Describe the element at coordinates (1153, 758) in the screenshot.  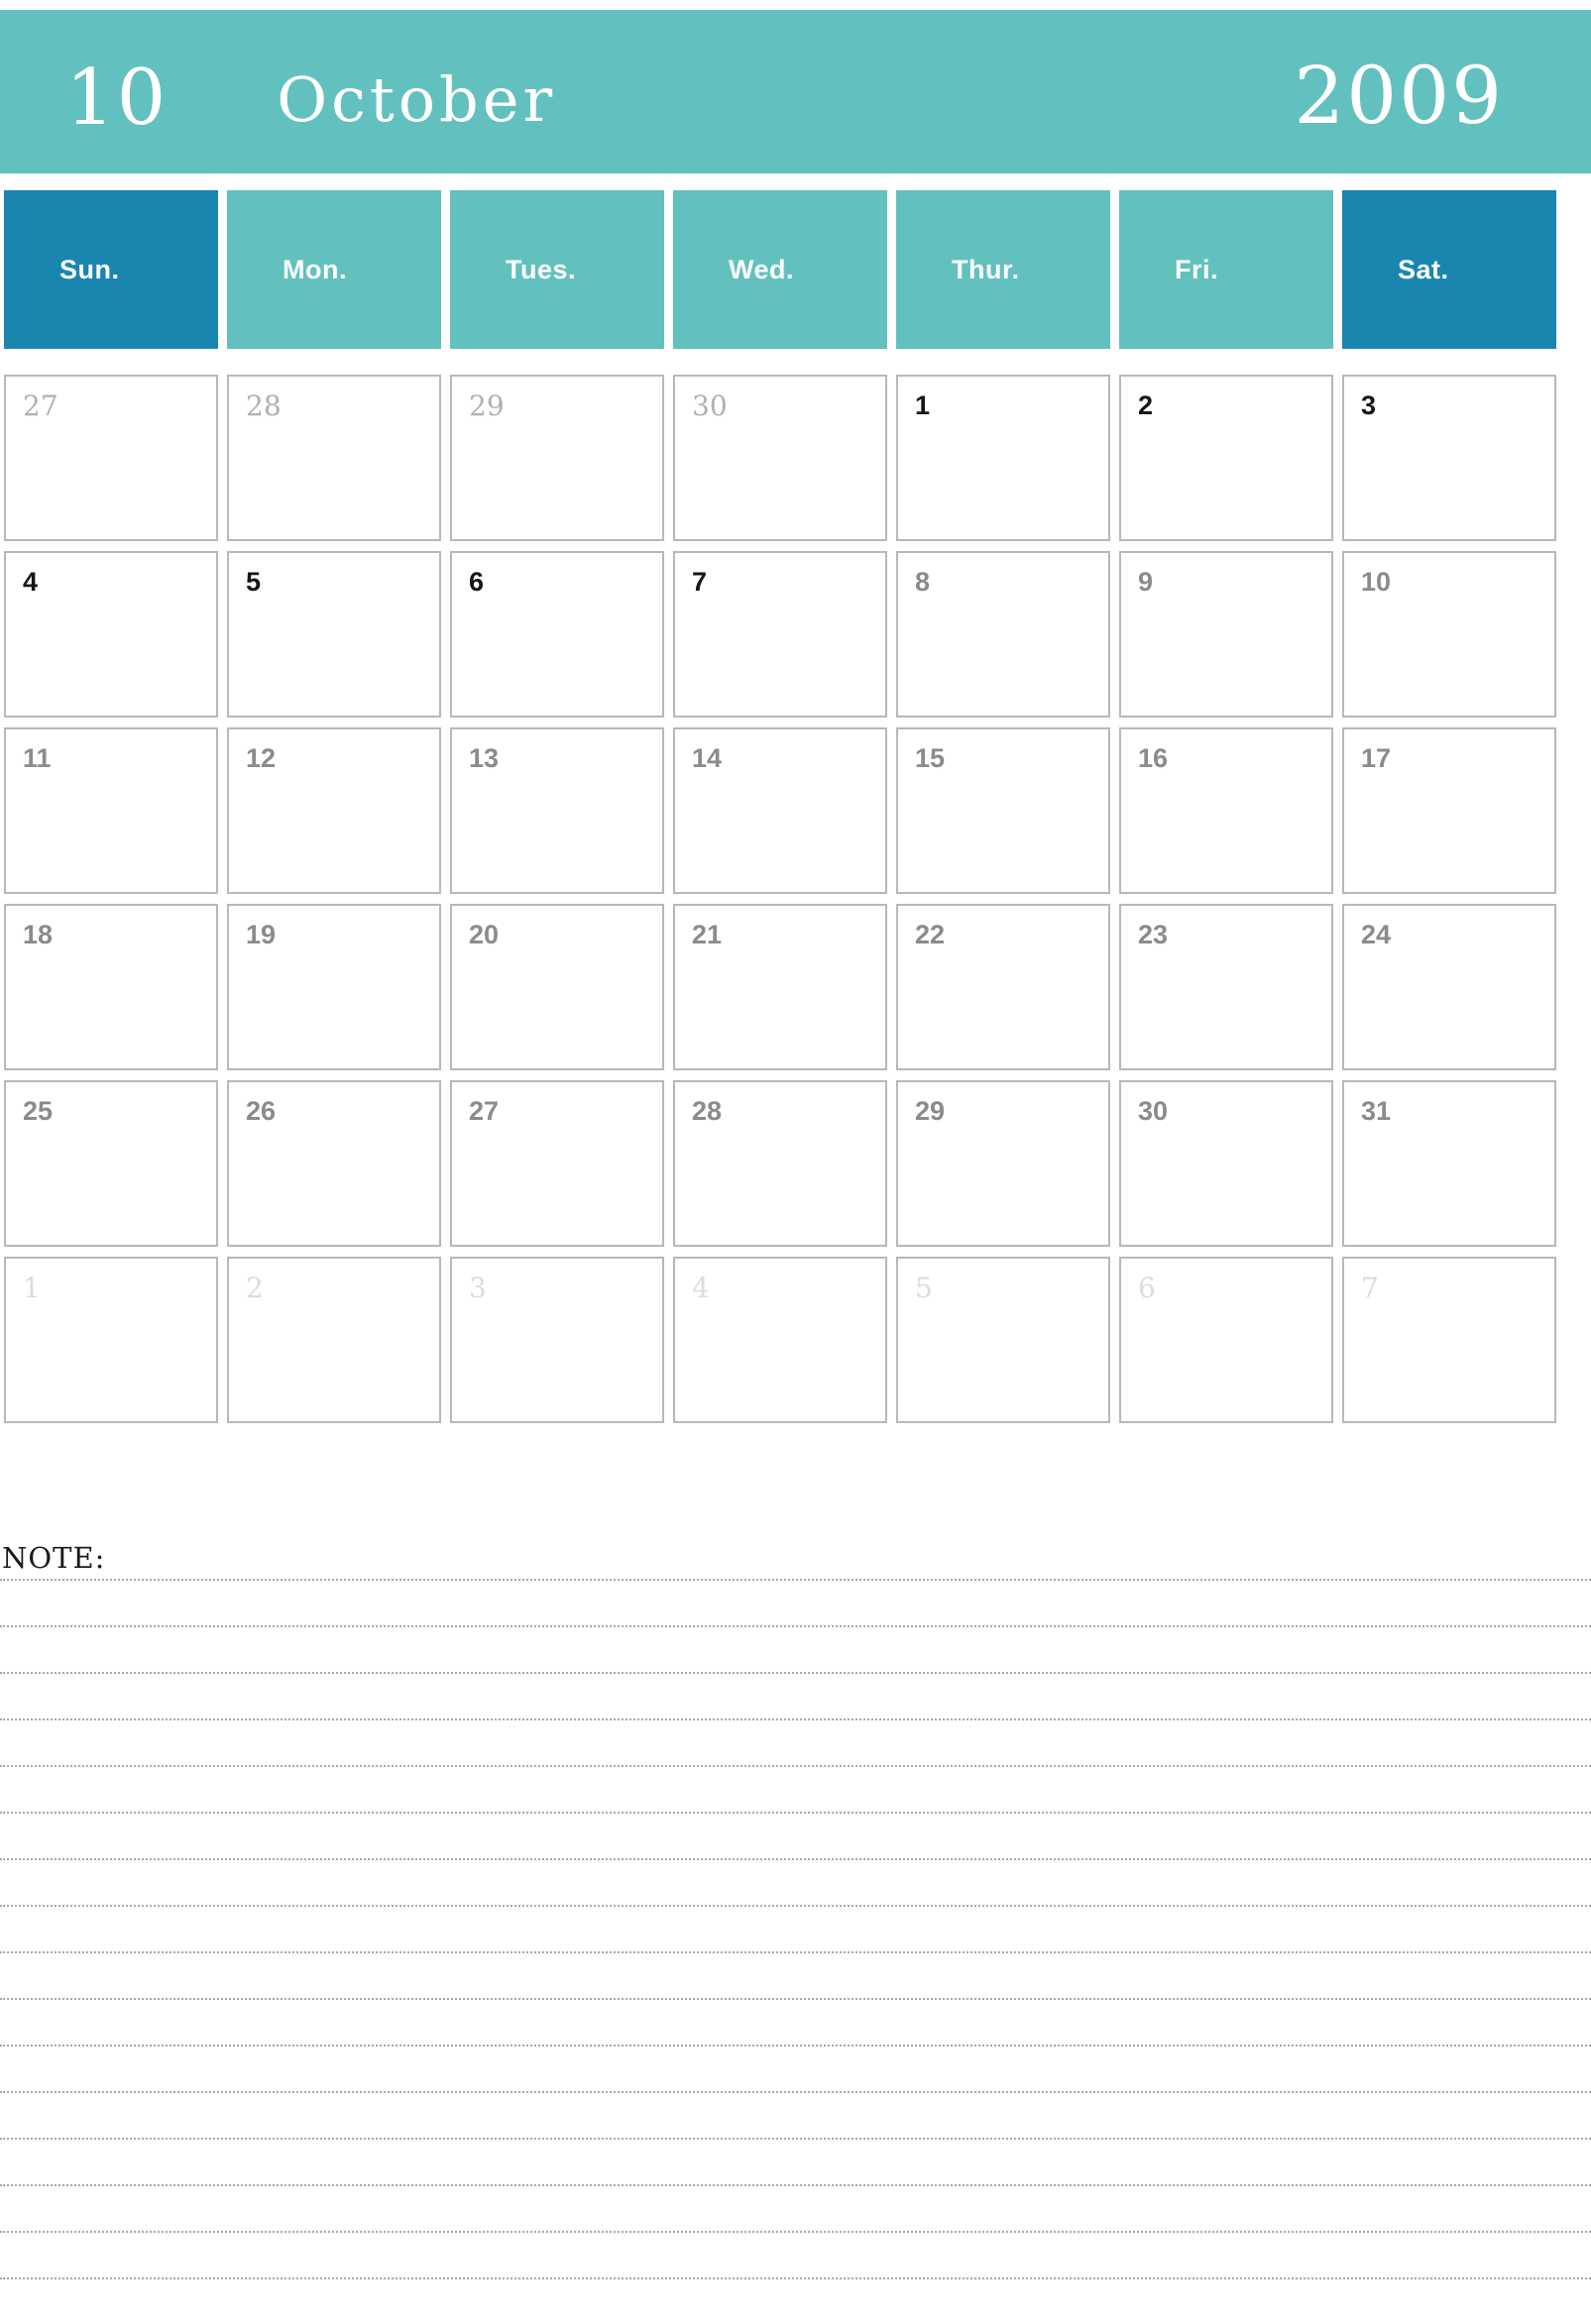
I see `day-number: 16` at that location.